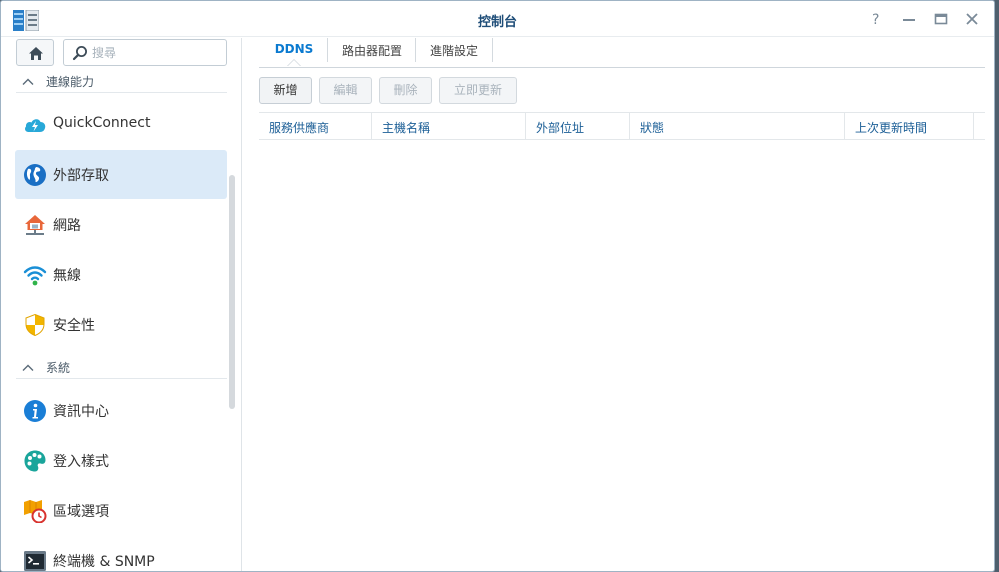 This screenshot has width=999, height=572. What do you see at coordinates (79, 53) in the screenshot?
I see `search-icon` at bounding box center [79, 53].